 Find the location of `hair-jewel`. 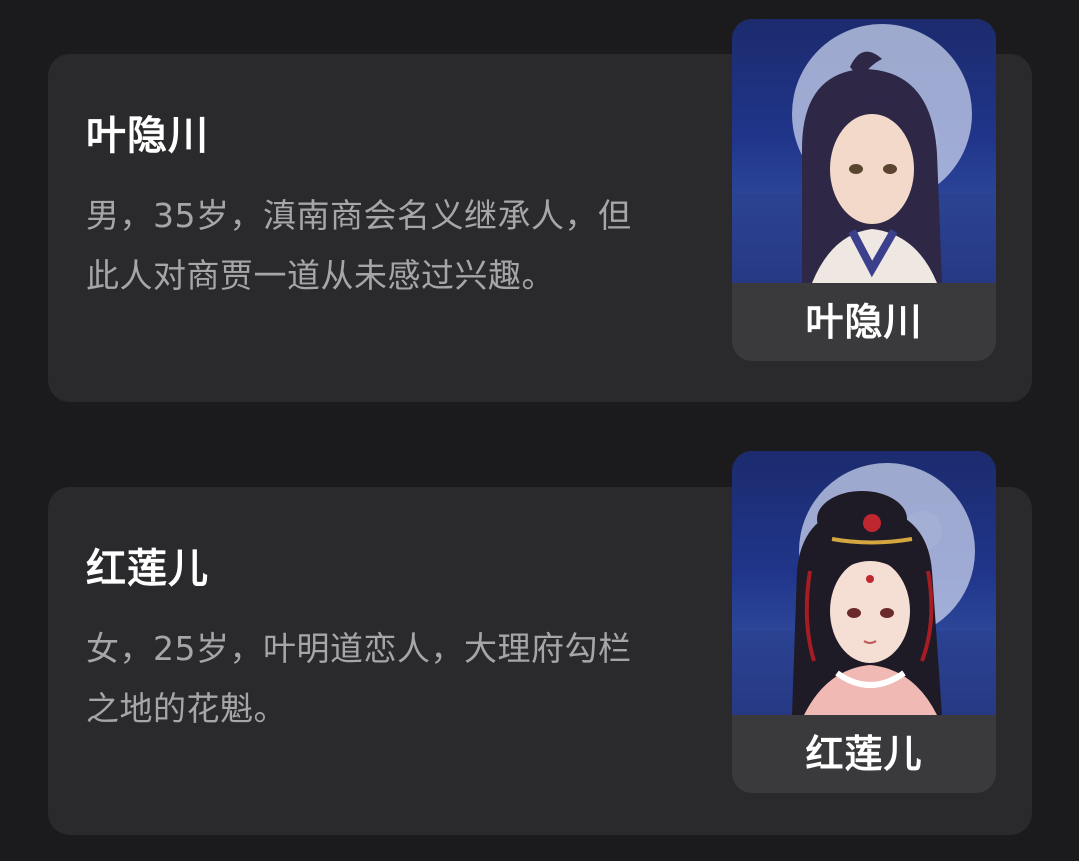

hair-jewel is located at coordinates (872, 523).